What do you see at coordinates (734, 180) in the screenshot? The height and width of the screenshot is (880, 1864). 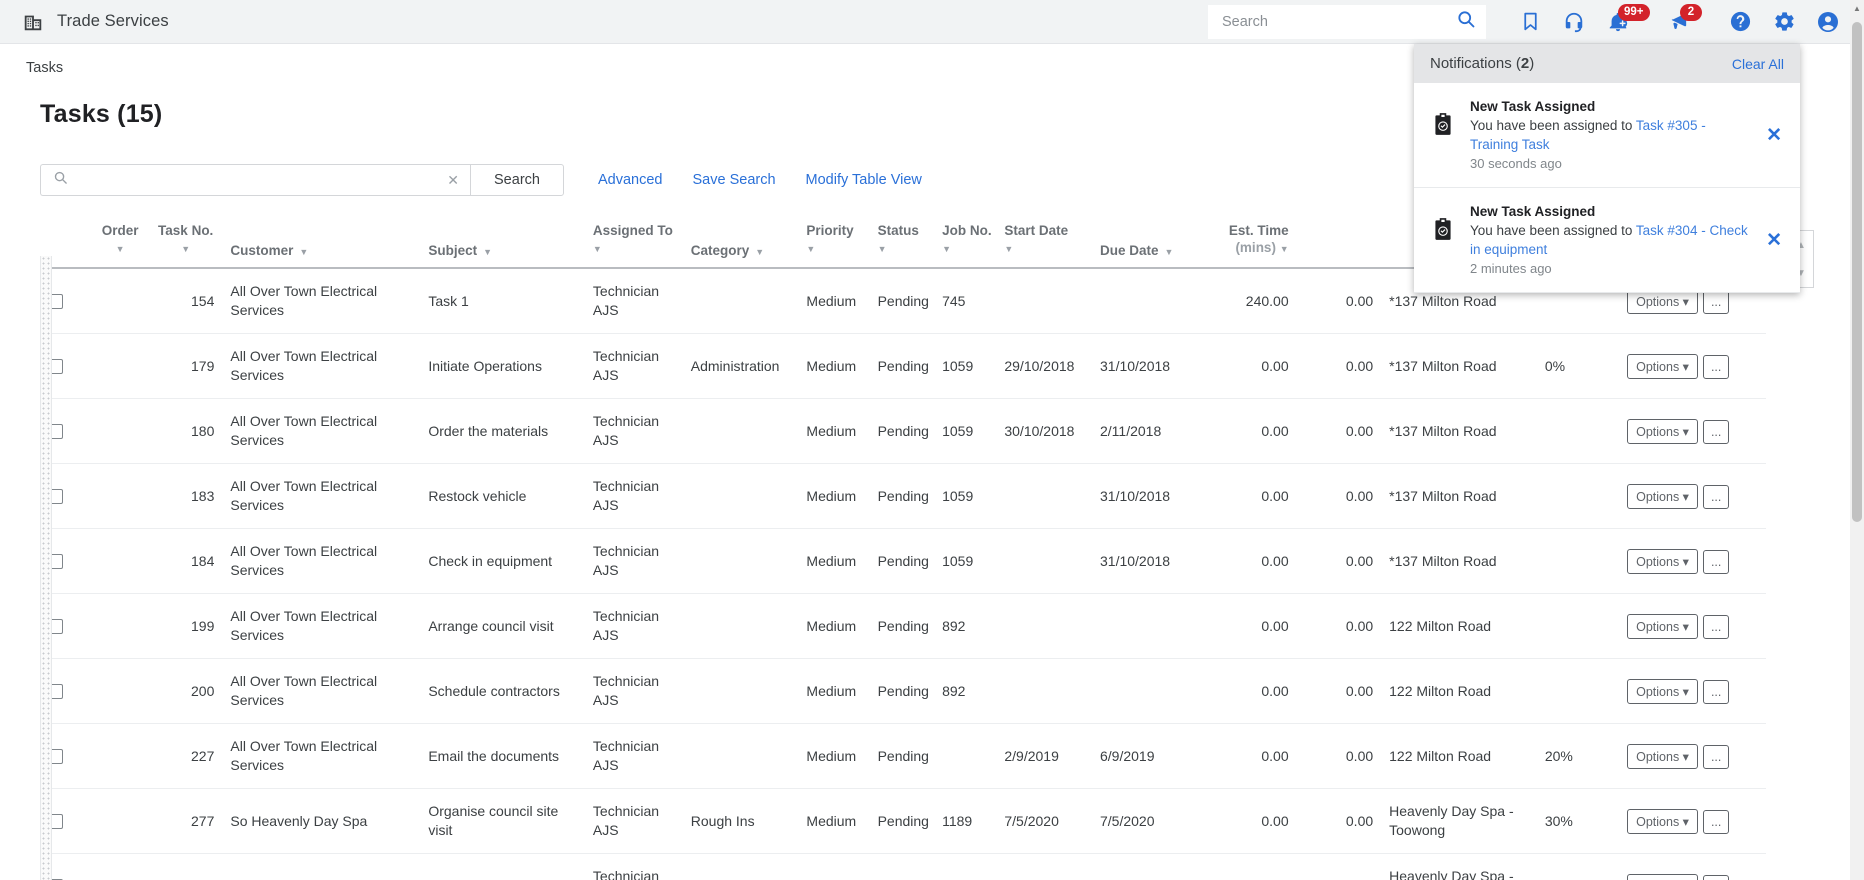 I see `save-search-link: Save Search` at bounding box center [734, 180].